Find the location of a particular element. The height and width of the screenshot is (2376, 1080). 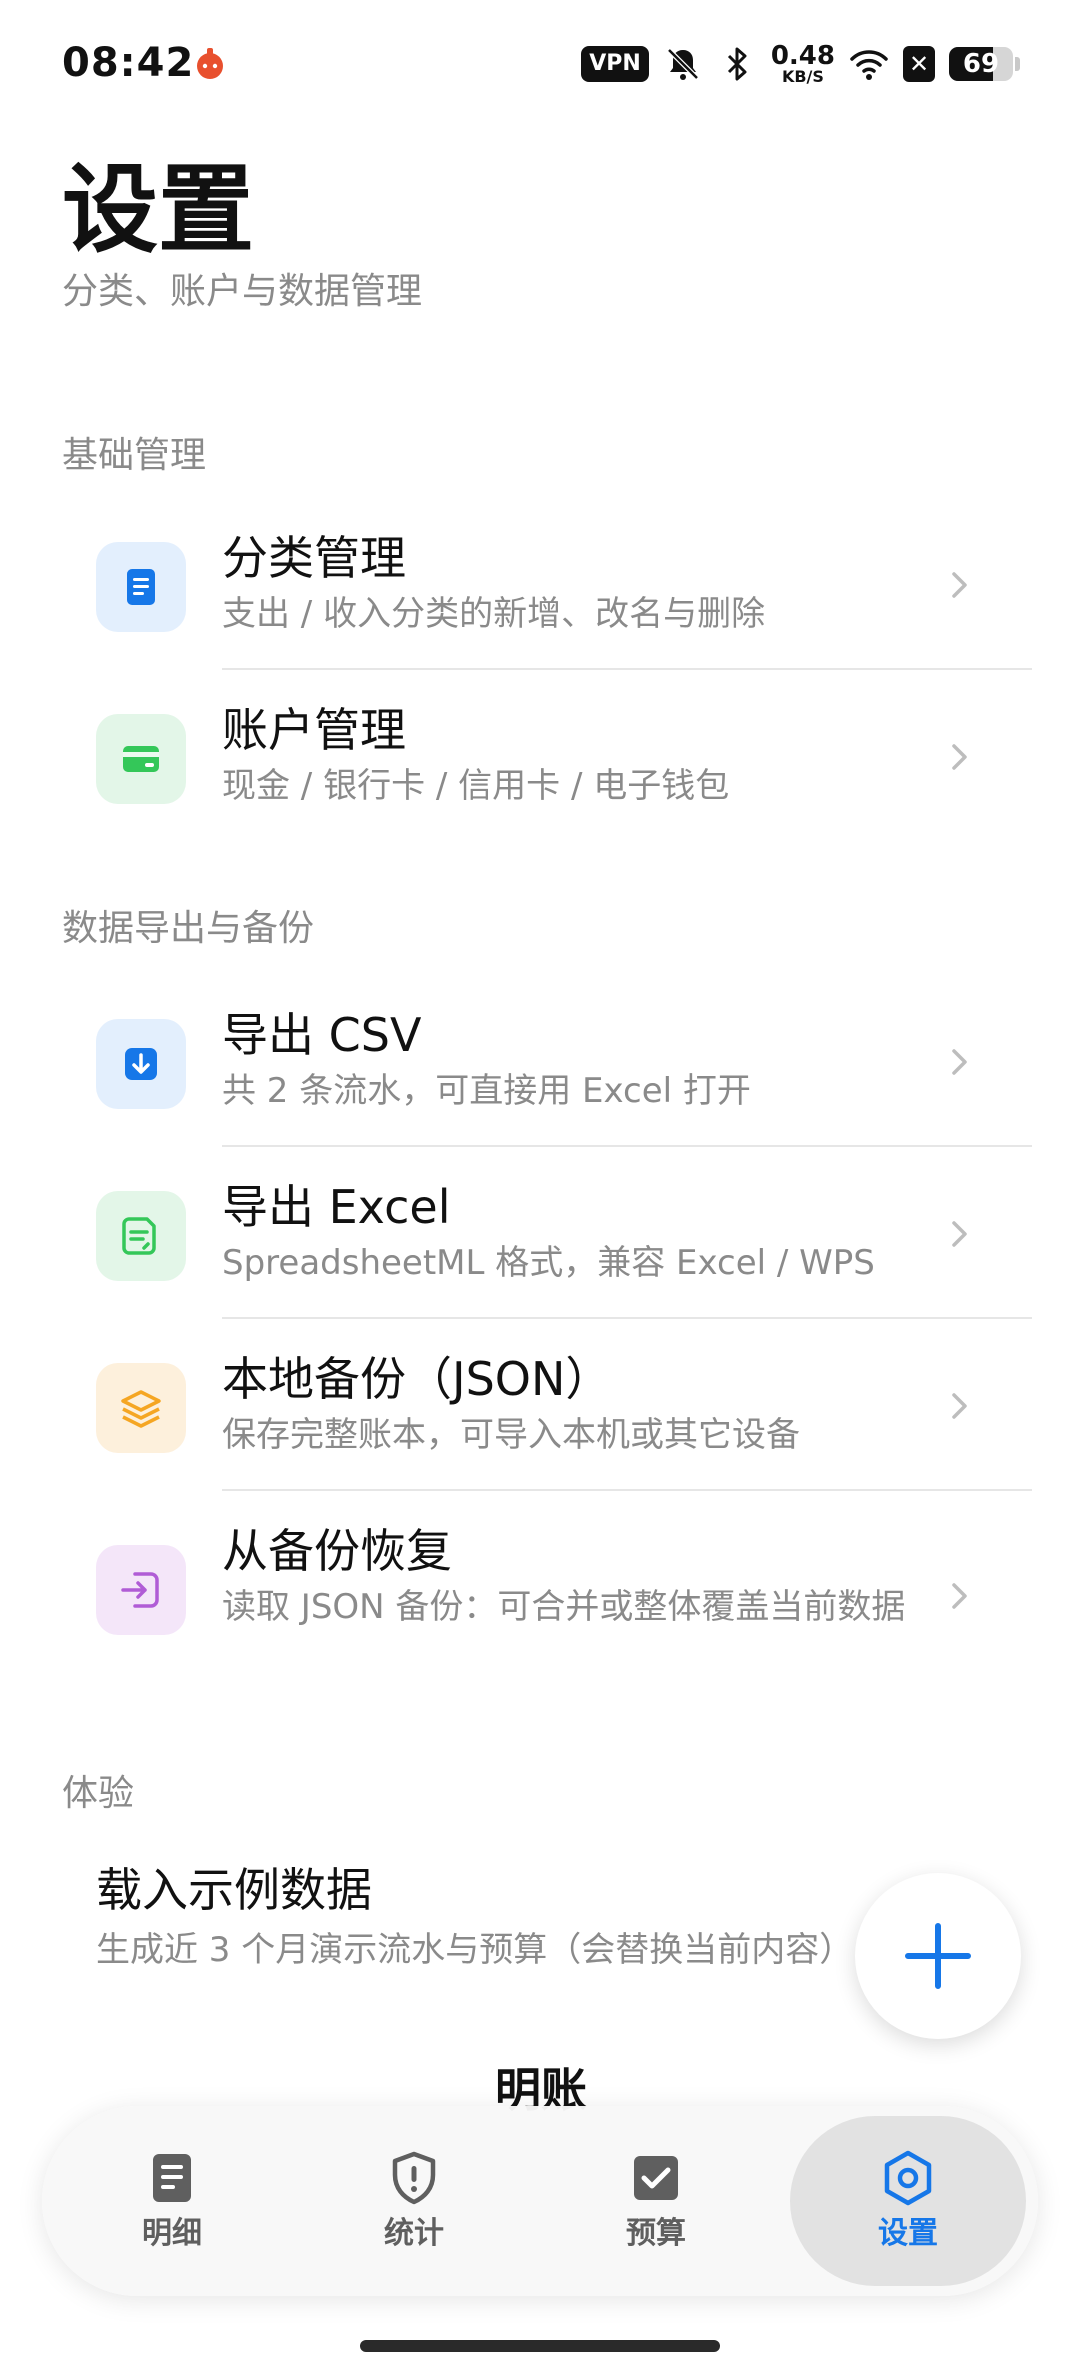

plus-icon is located at coordinates (938, 1956).